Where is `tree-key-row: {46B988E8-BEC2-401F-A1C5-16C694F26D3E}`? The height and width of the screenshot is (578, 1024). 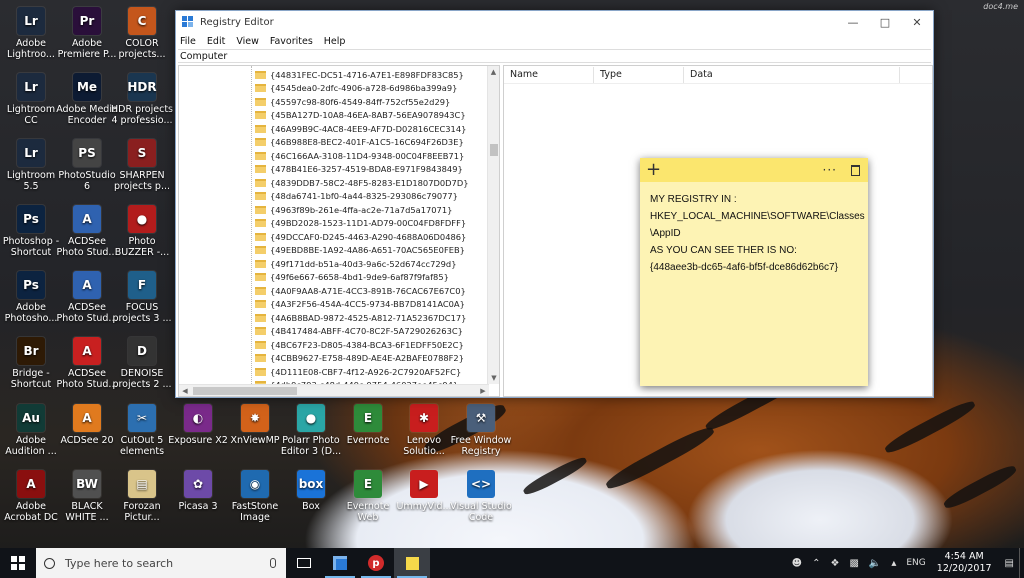
tree-key-row: {46B988E8-BEC2-401F-A1C5-16C694F26D3E} is located at coordinates (362, 143).